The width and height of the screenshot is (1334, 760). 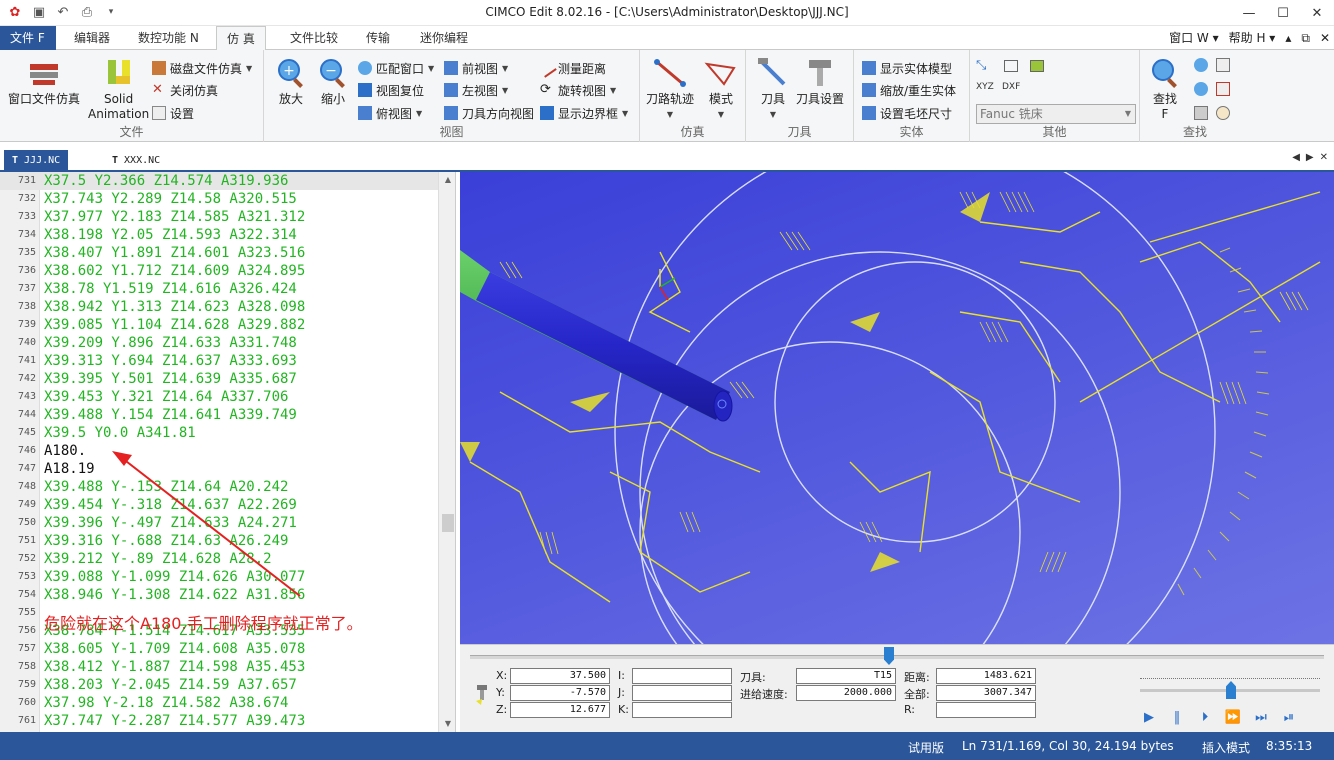 What do you see at coordinates (1223, 113) in the screenshot?
I see `compass-icon` at bounding box center [1223, 113].